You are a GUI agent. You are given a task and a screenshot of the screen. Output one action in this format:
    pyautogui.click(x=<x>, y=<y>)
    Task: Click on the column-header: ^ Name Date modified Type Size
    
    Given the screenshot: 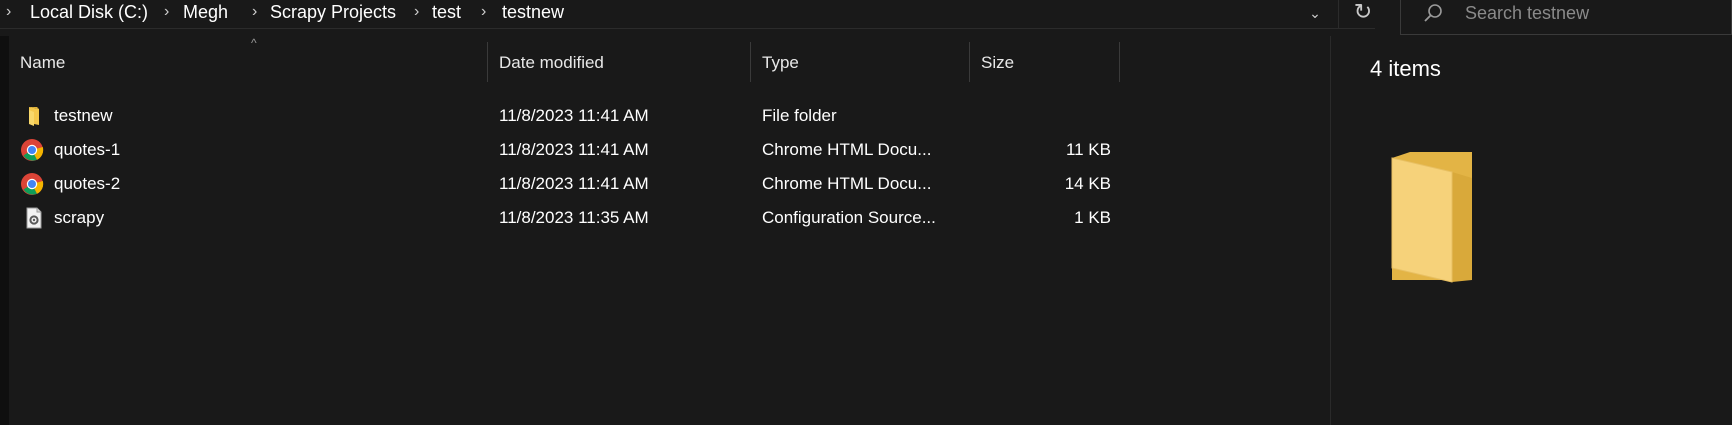 What is the action you would take?
    pyautogui.click(x=564, y=61)
    